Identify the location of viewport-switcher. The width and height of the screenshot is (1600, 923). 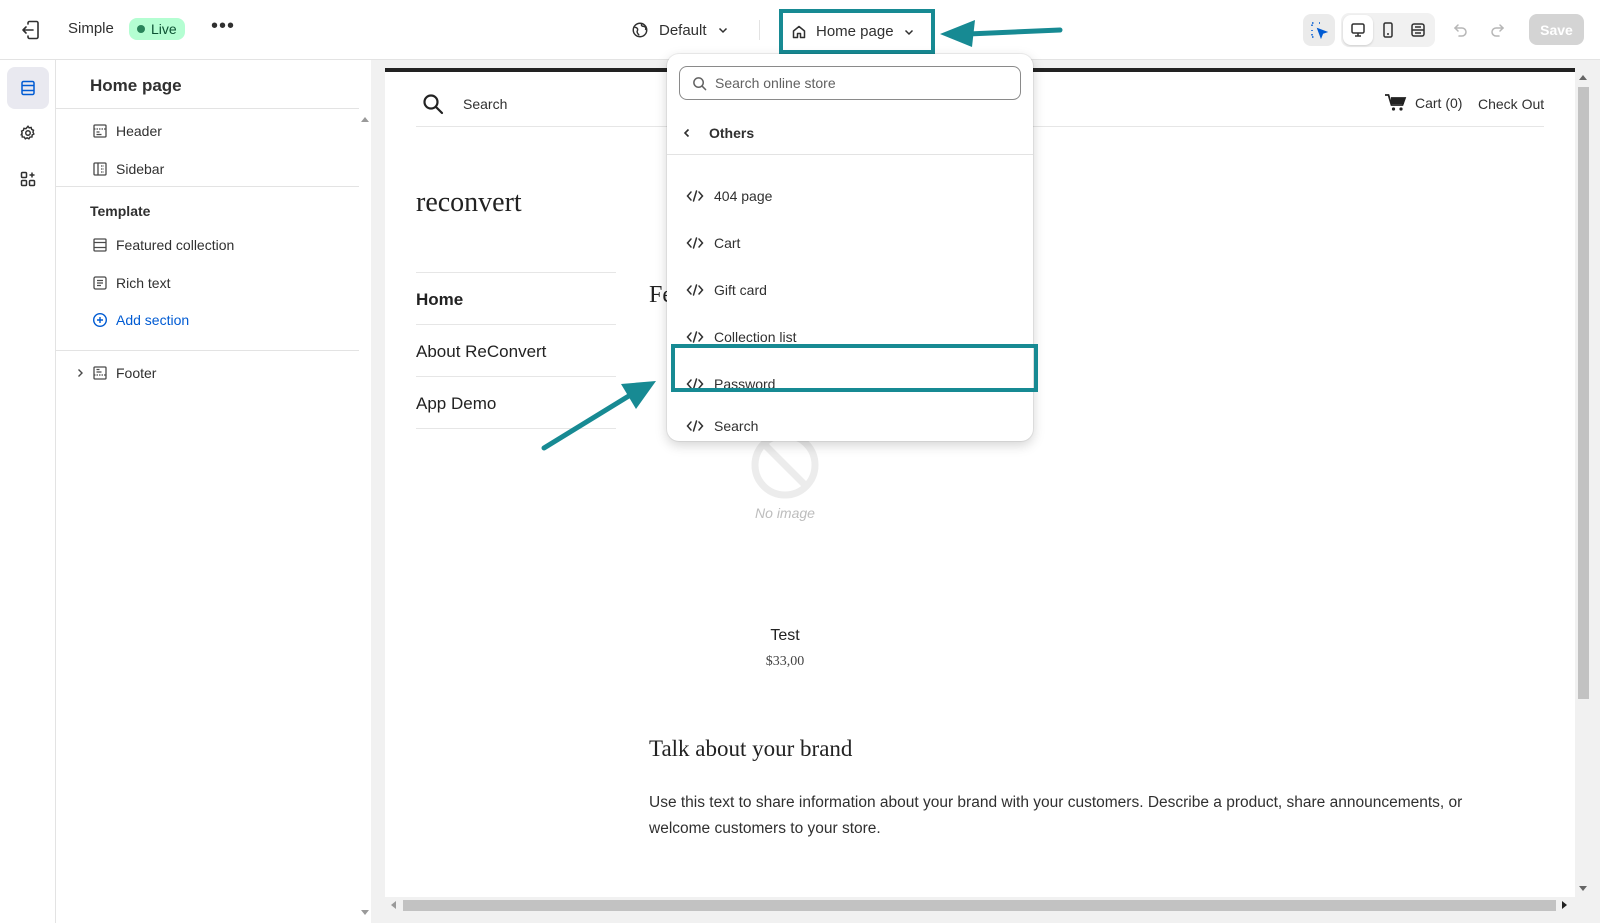
(1388, 30).